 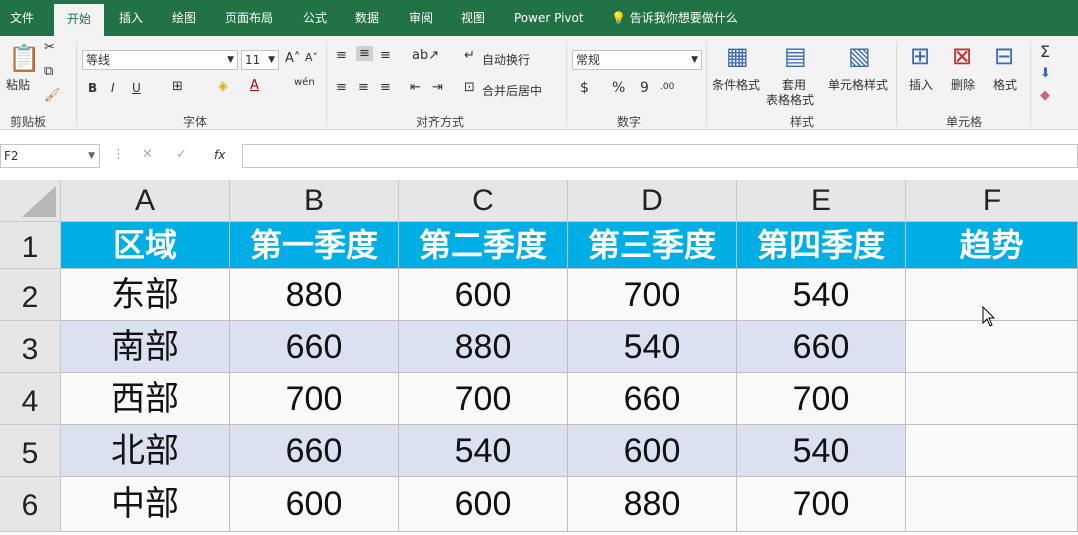 What do you see at coordinates (1045, 51) in the screenshot?
I see `autosum-icon: Σ` at bounding box center [1045, 51].